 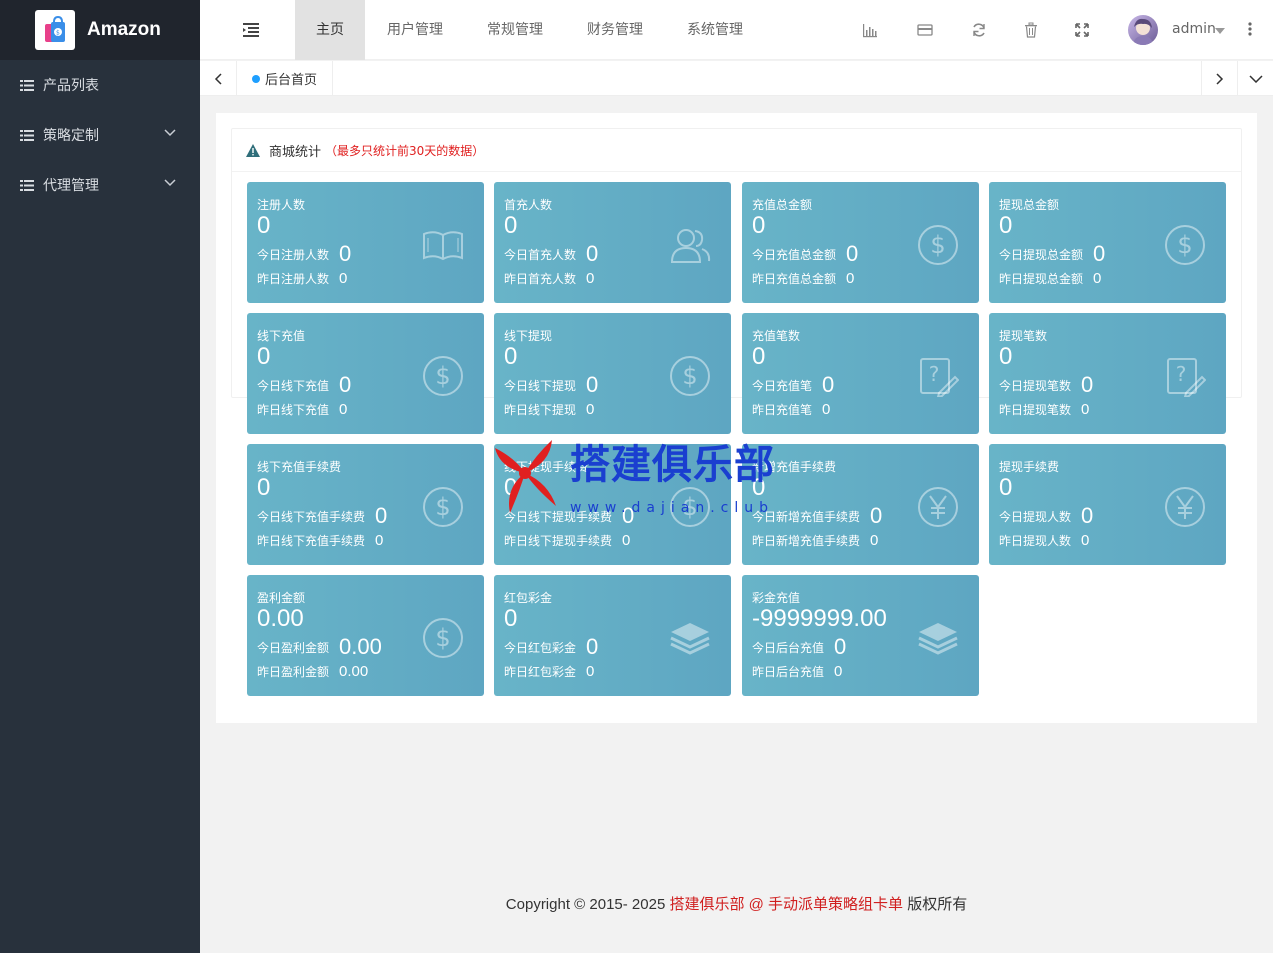 I want to click on tab-home: 主页, so click(x=330, y=30).